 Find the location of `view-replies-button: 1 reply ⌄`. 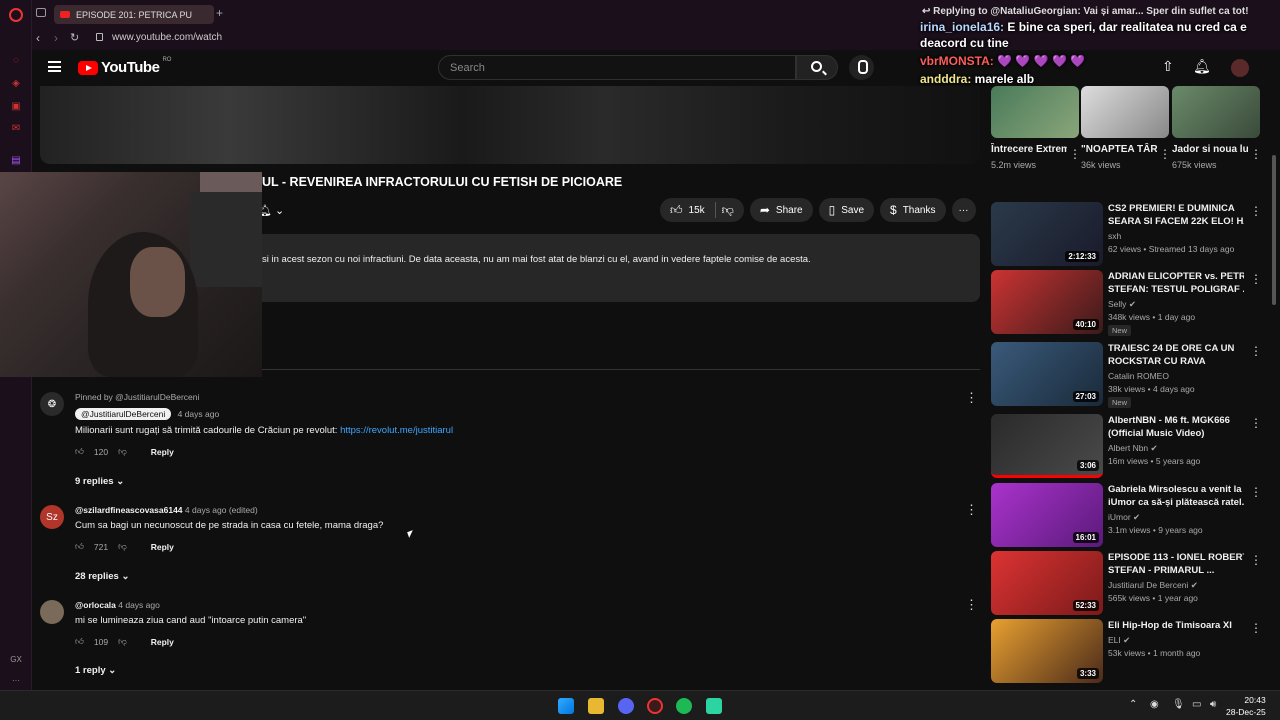

view-replies-button: 1 reply ⌄ is located at coordinates (95, 670).